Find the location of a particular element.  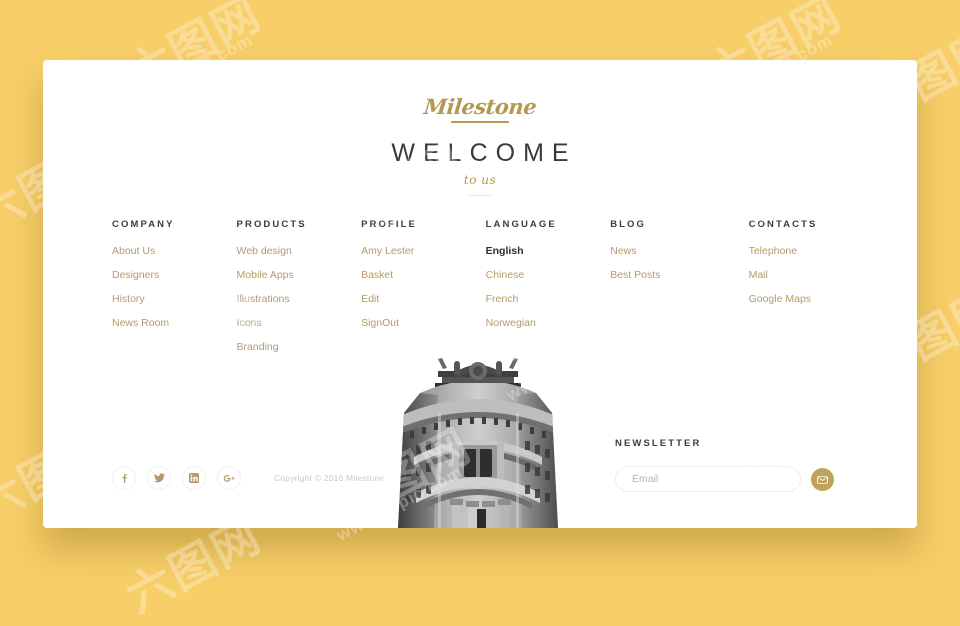

link-basket: Basket is located at coordinates (423, 275).